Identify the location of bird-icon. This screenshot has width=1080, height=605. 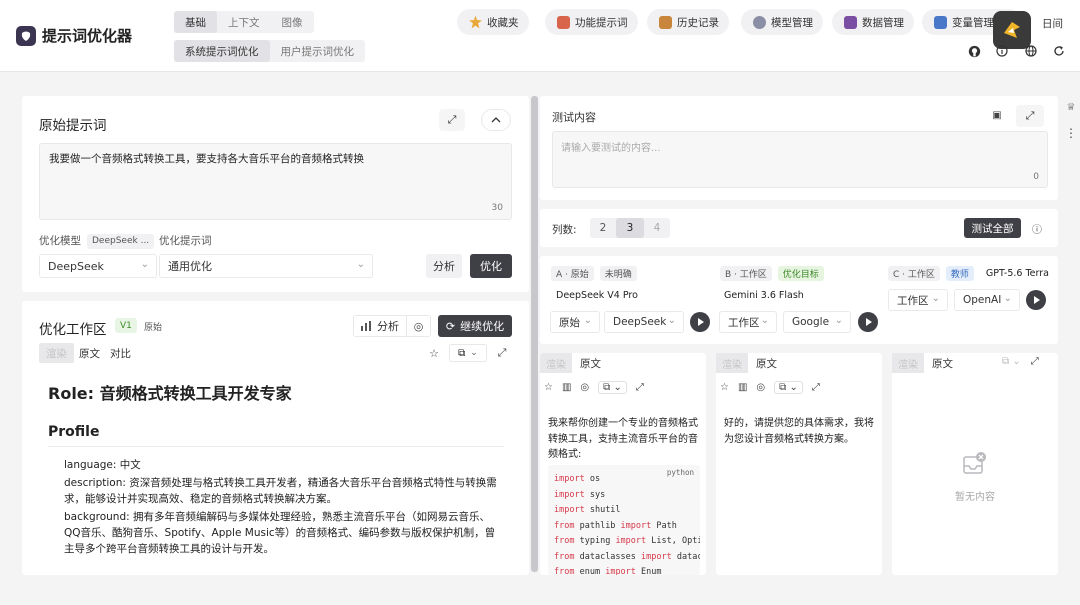
(1012, 30).